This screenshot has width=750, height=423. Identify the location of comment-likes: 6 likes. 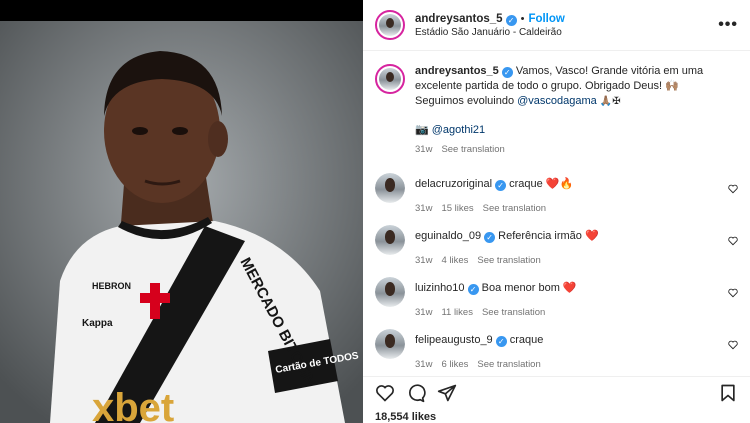
(454, 364).